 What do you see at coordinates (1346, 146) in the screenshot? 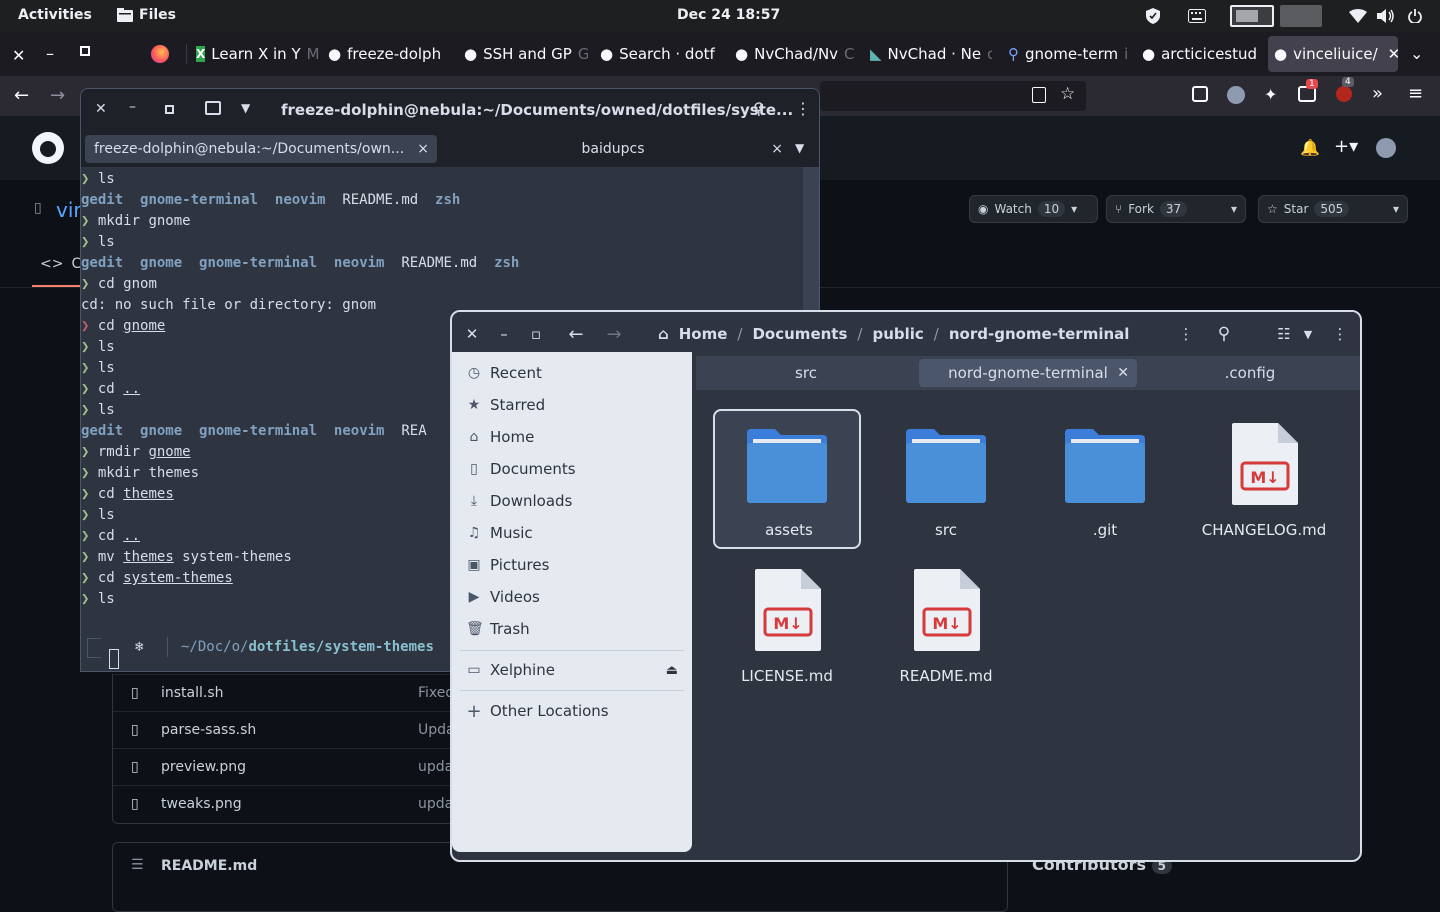
I see `create-new-plus-icon: +▾` at bounding box center [1346, 146].